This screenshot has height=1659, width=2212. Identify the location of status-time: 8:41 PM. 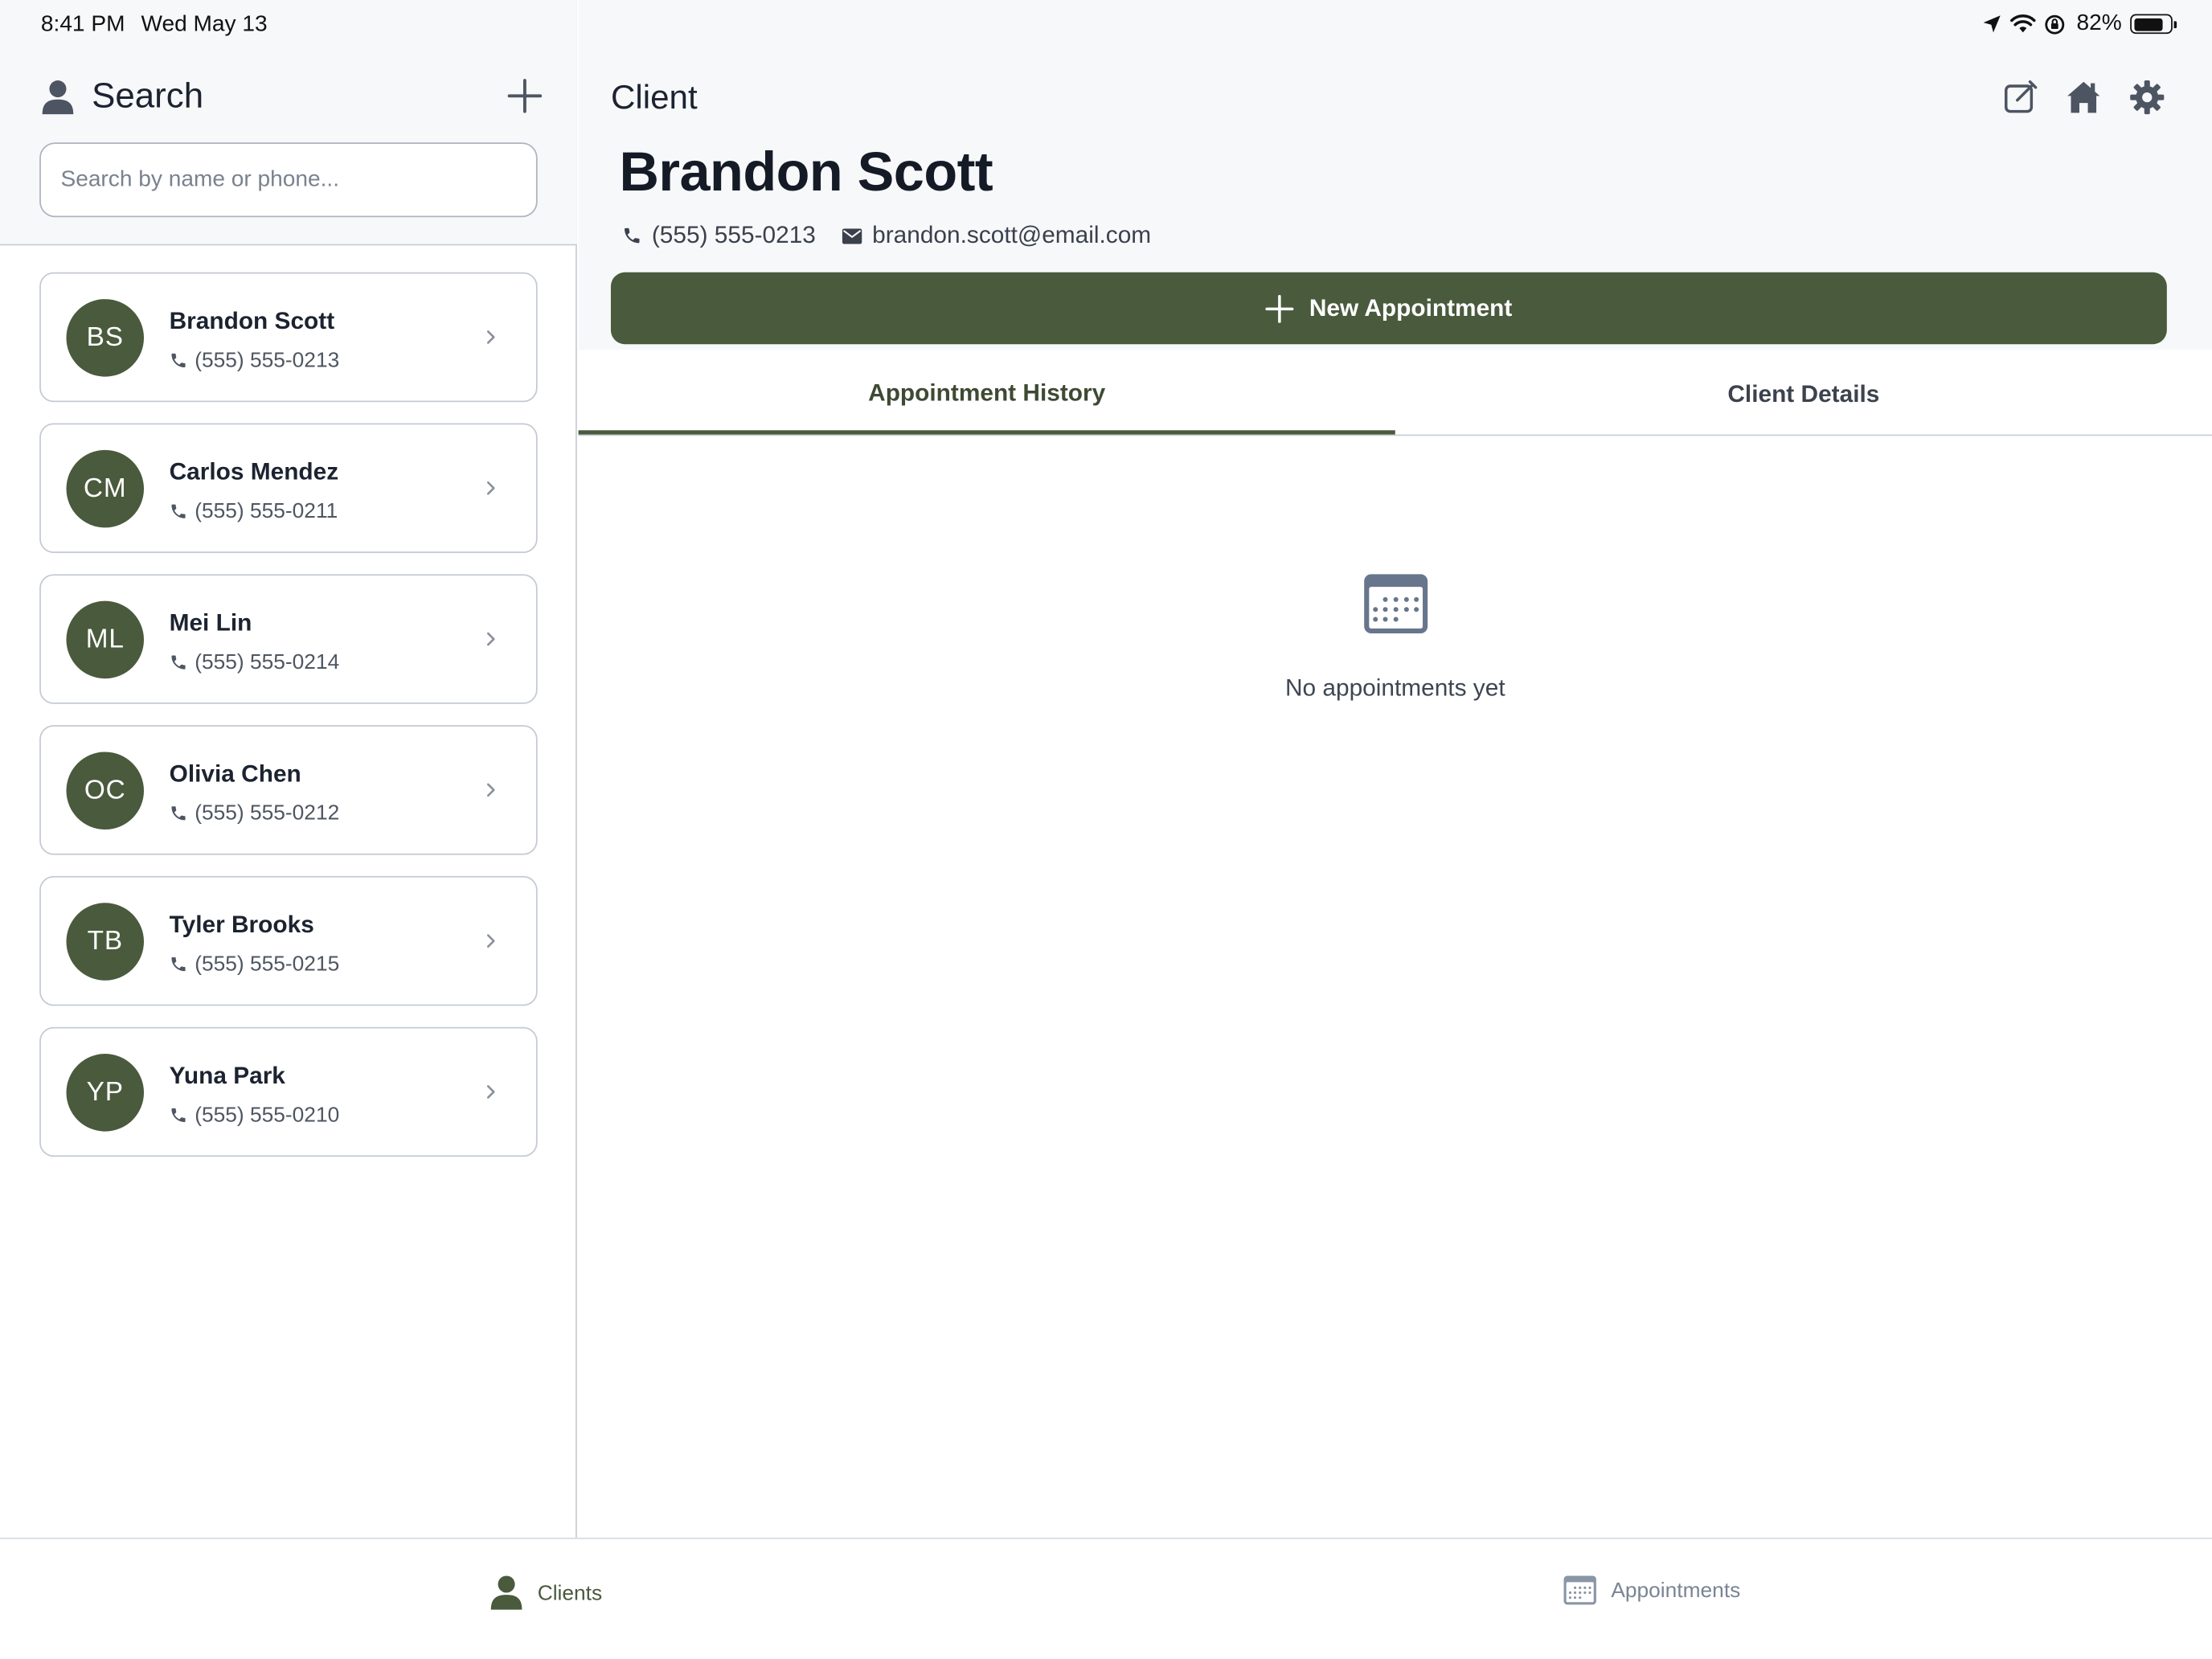
(82, 24).